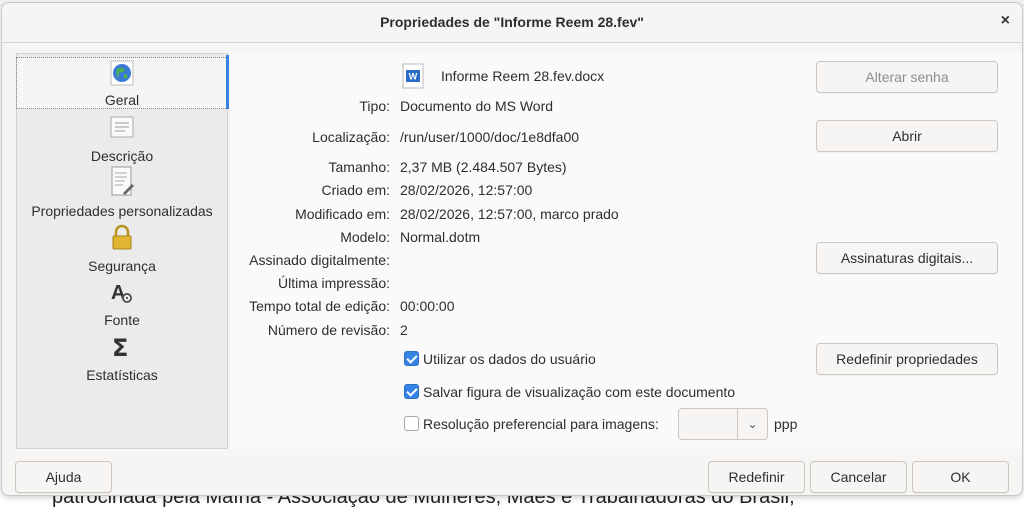 This screenshot has height=509, width=1024. I want to click on use-user-data-label: Utilizar os dados do usuário, so click(509, 359).